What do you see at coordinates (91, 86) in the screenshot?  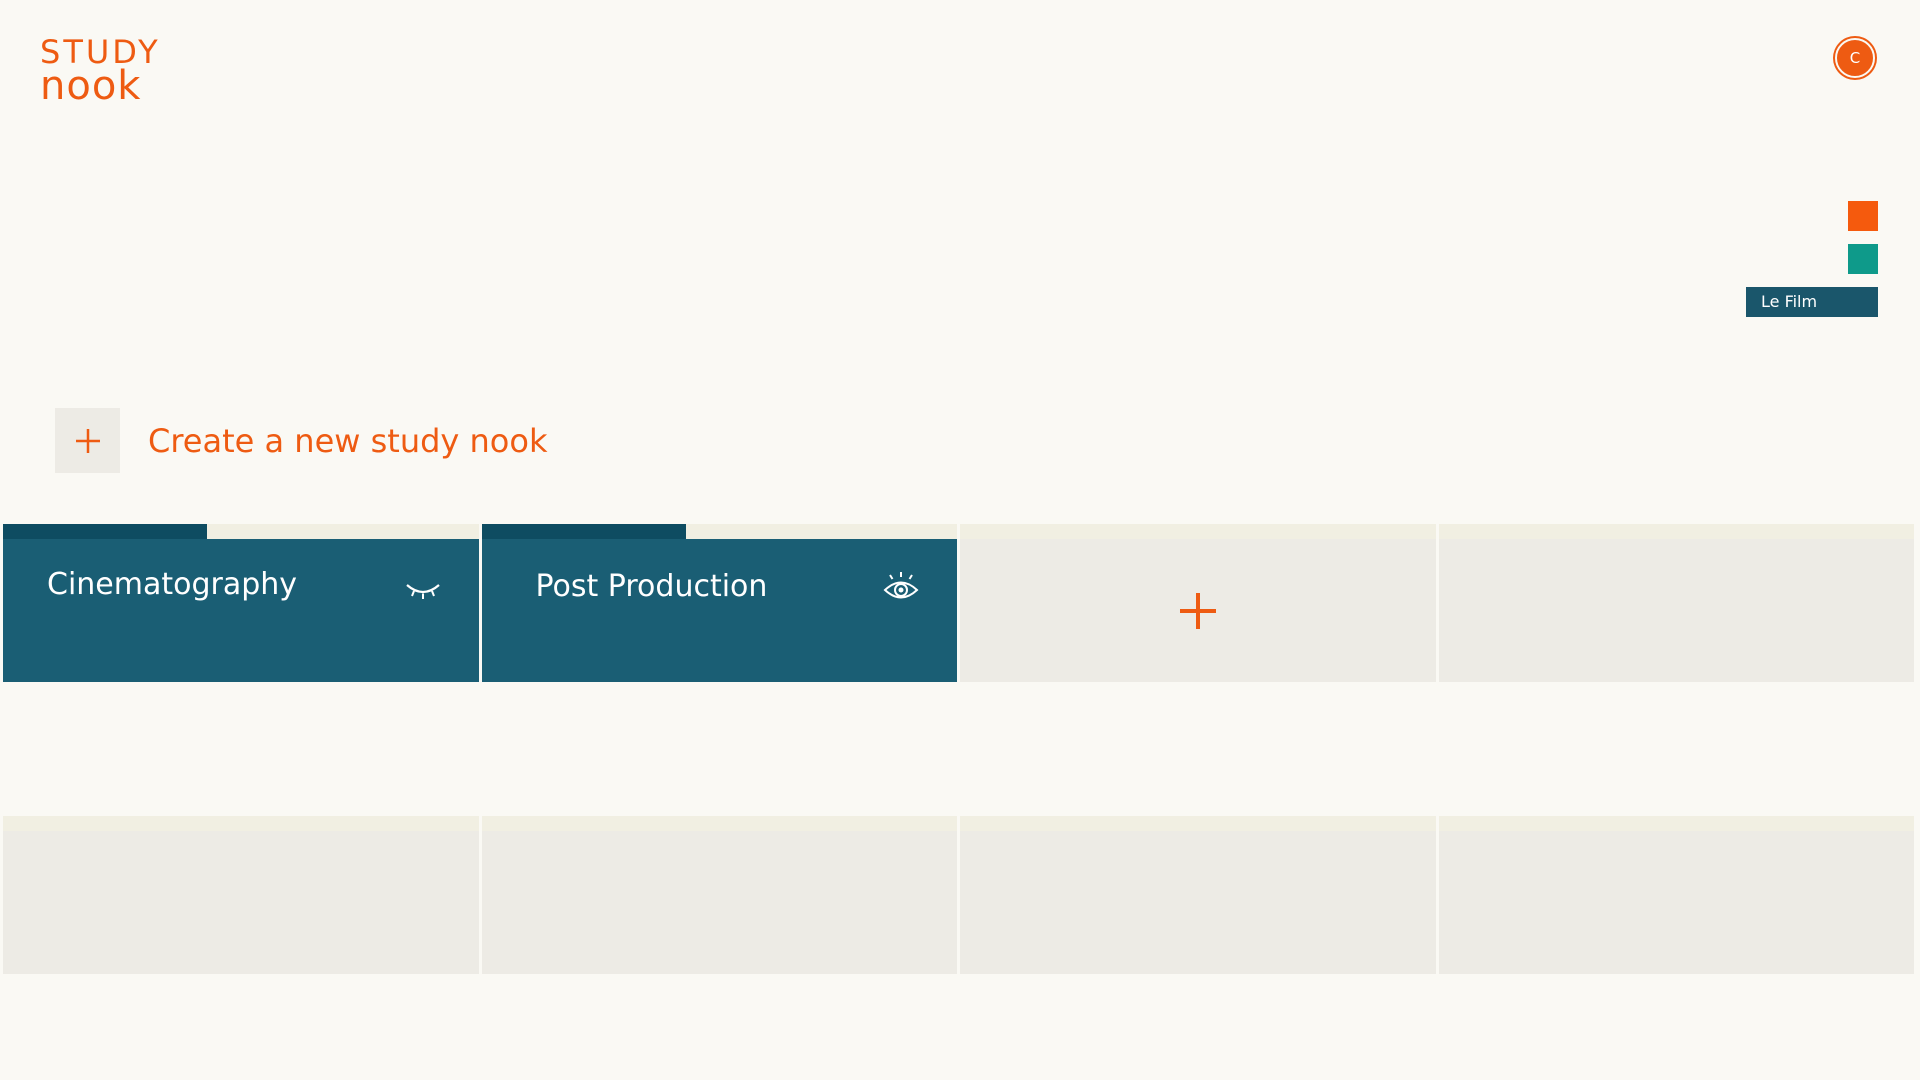 I see `logo-line2: nook` at bounding box center [91, 86].